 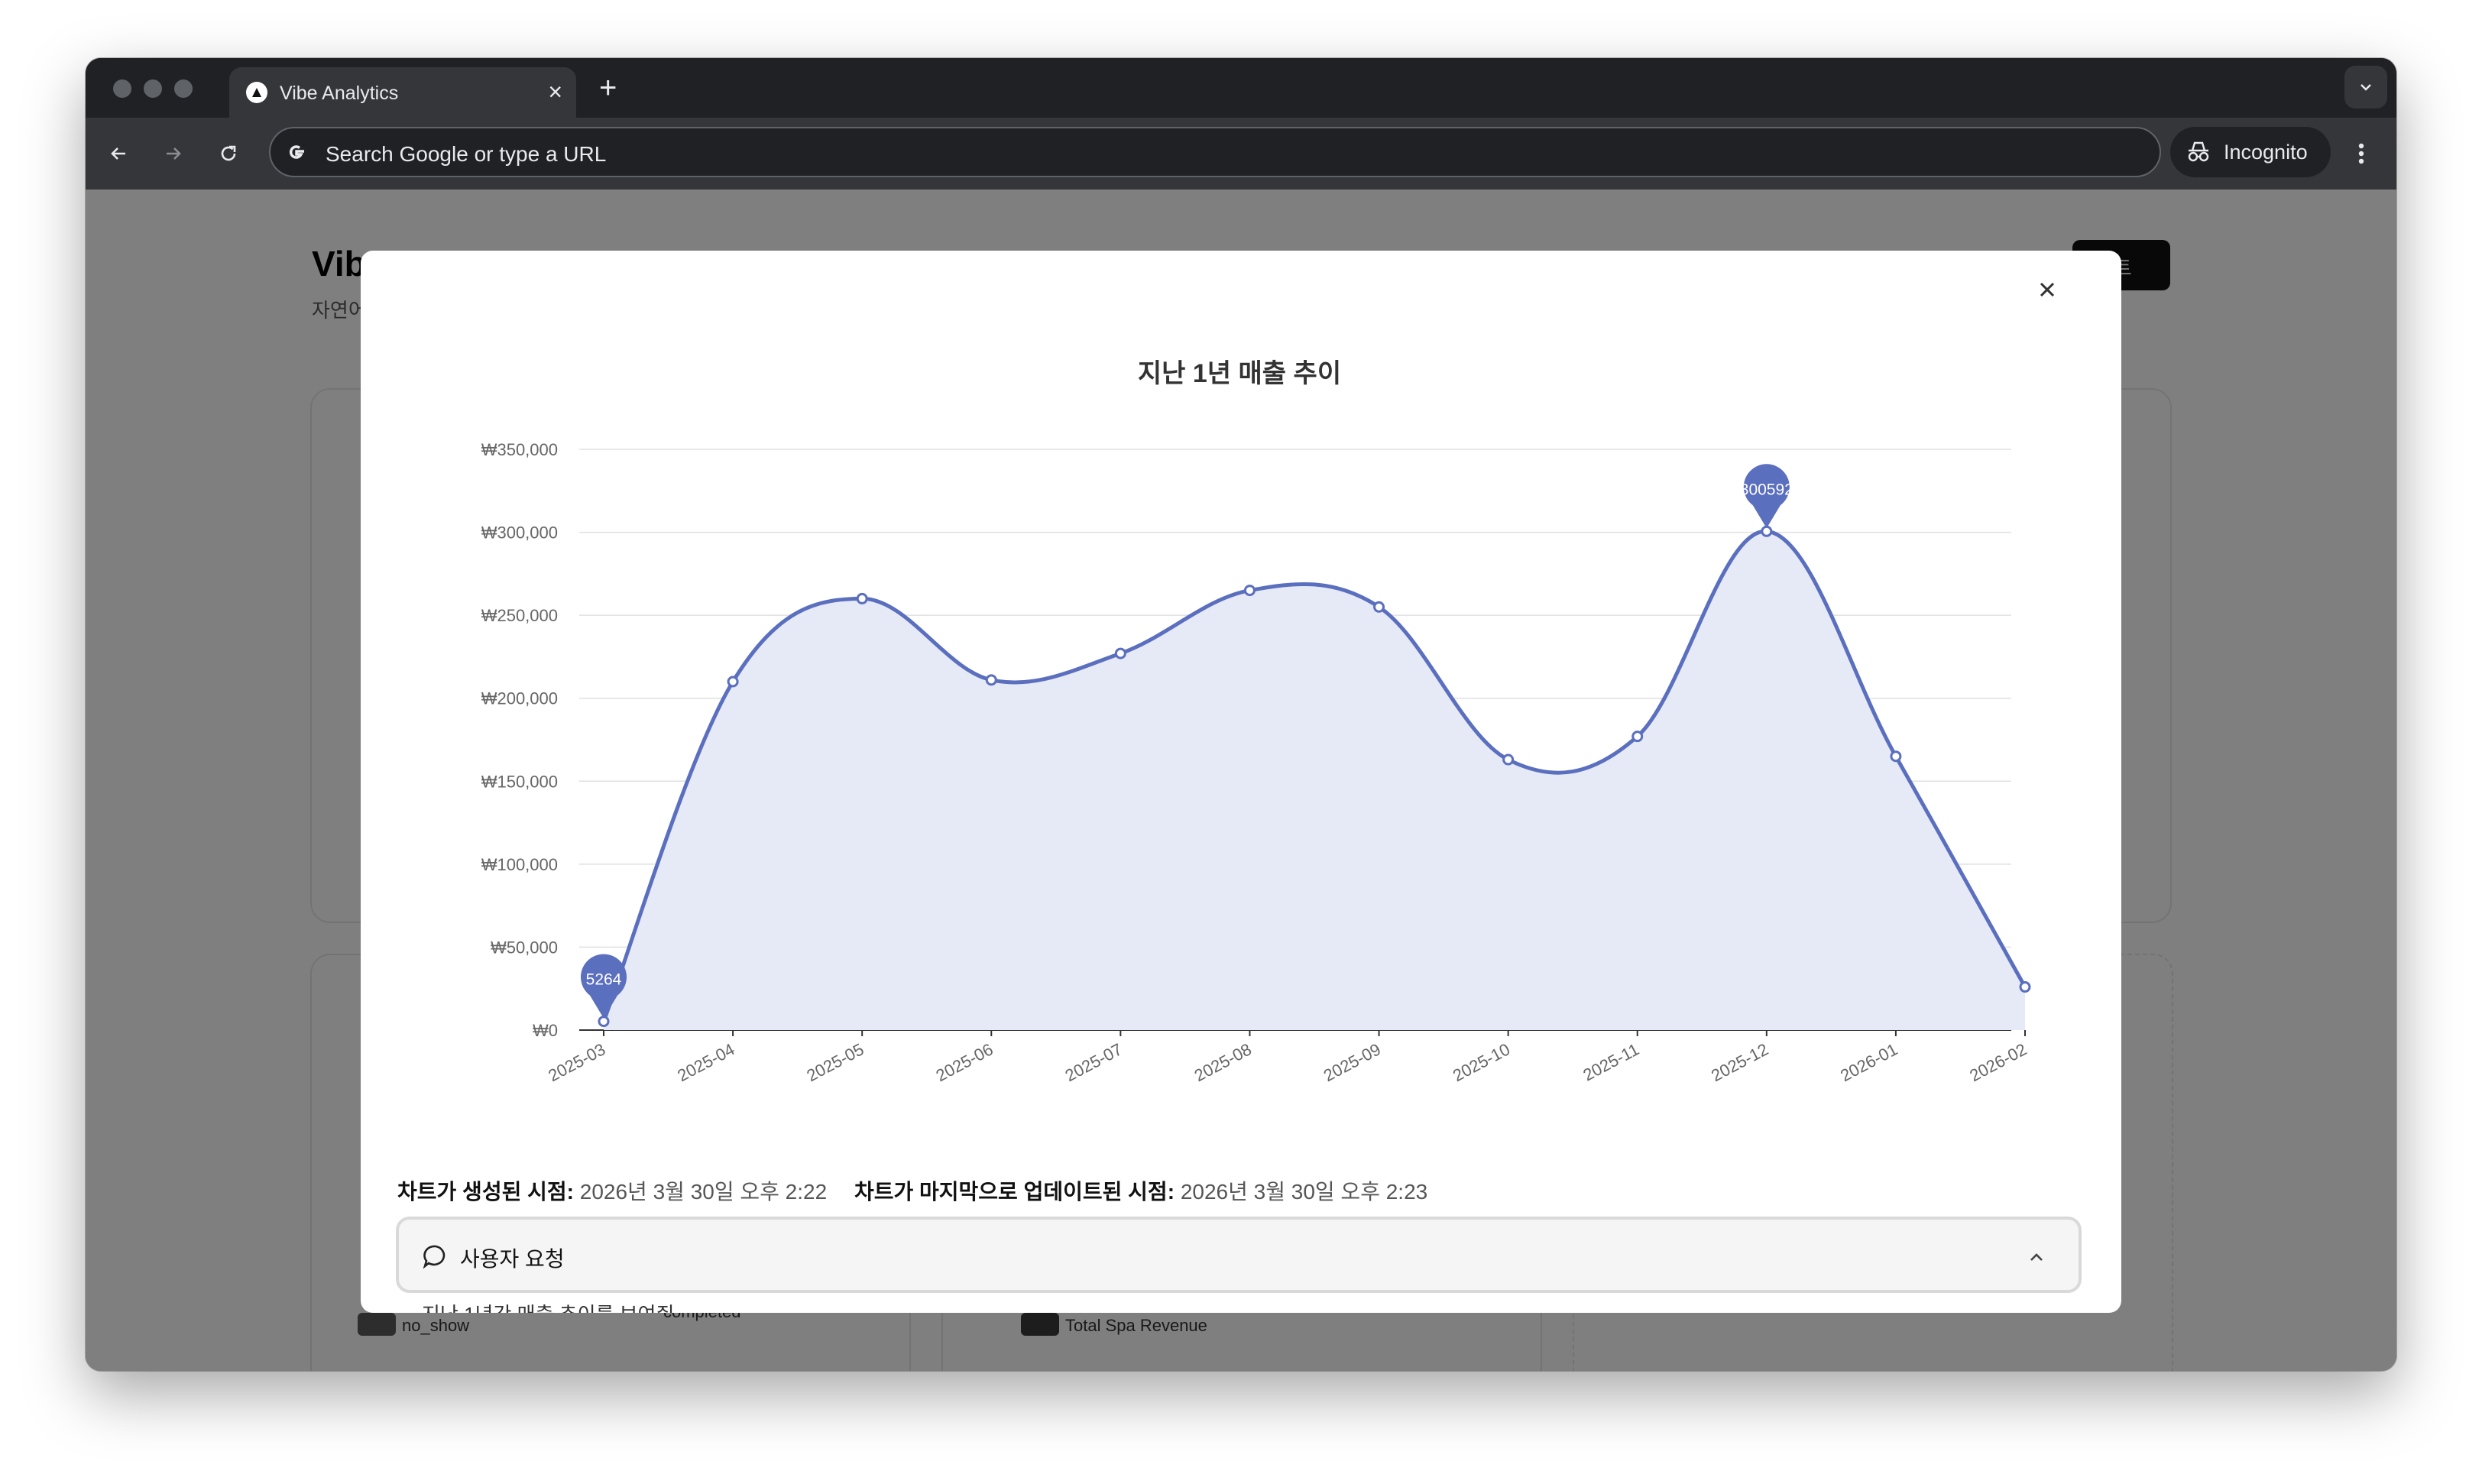 I want to click on updated-value: 2026년 3월 30일 오후 2:23, so click(x=1304, y=1192).